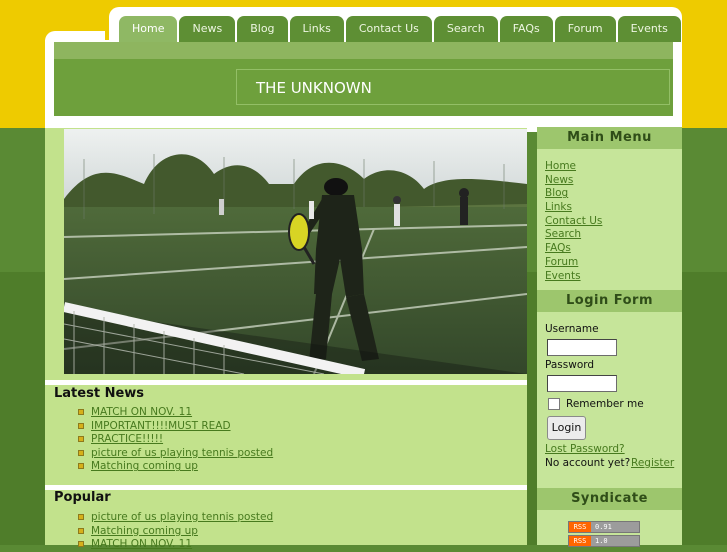 The image size is (727, 552). I want to click on menu-item-news: News, so click(559, 180).